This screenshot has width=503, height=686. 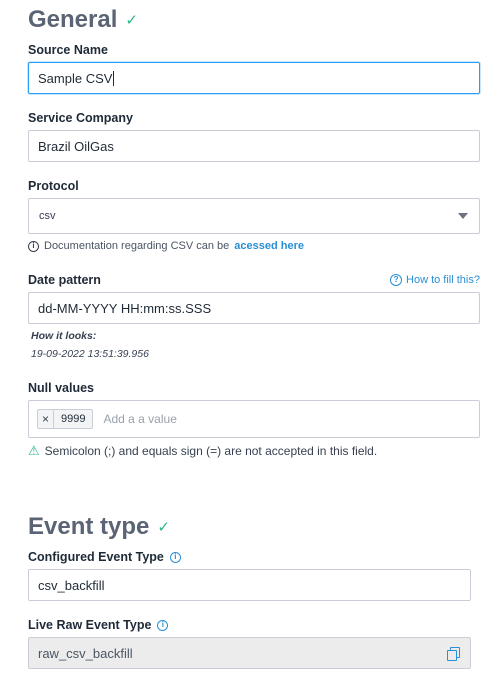 What do you see at coordinates (73, 419) in the screenshot?
I see `null-value-tag-label: 9999` at bounding box center [73, 419].